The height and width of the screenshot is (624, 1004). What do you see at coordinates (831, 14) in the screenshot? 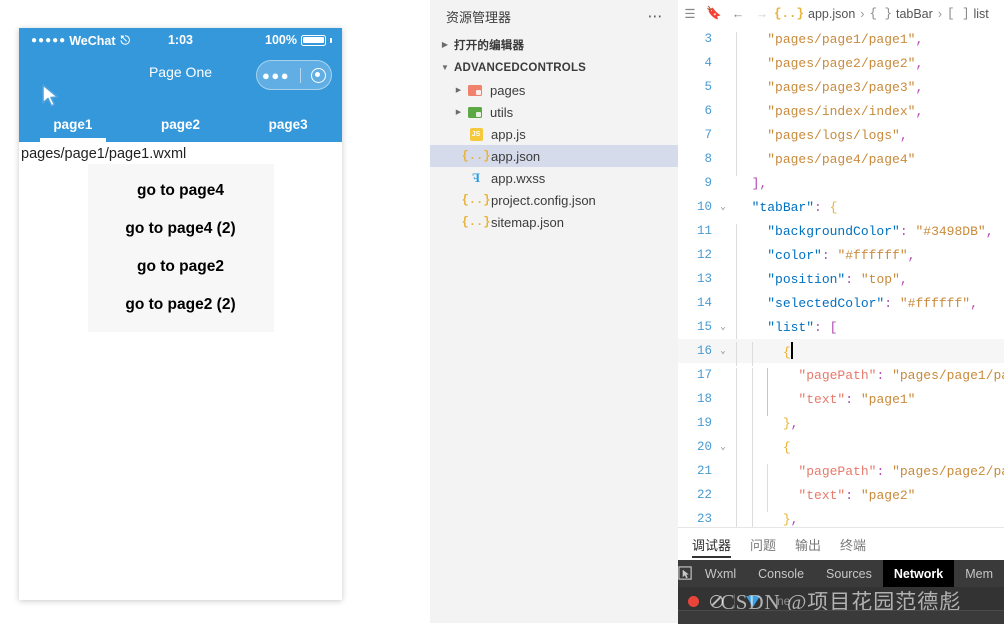
I see `breadcrumb-file: app.json` at bounding box center [831, 14].